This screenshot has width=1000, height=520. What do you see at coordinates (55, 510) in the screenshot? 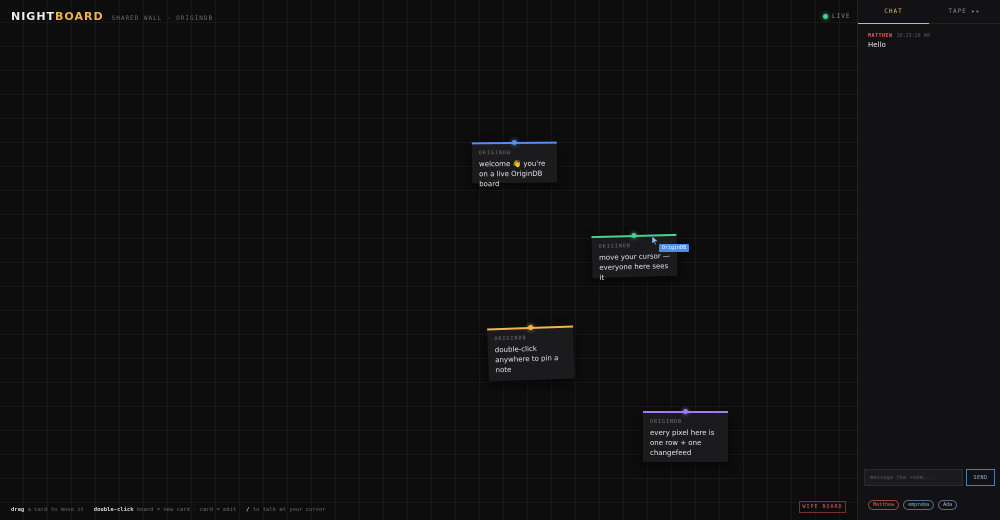
I see `hint-drag-text: a card to move it` at bounding box center [55, 510].